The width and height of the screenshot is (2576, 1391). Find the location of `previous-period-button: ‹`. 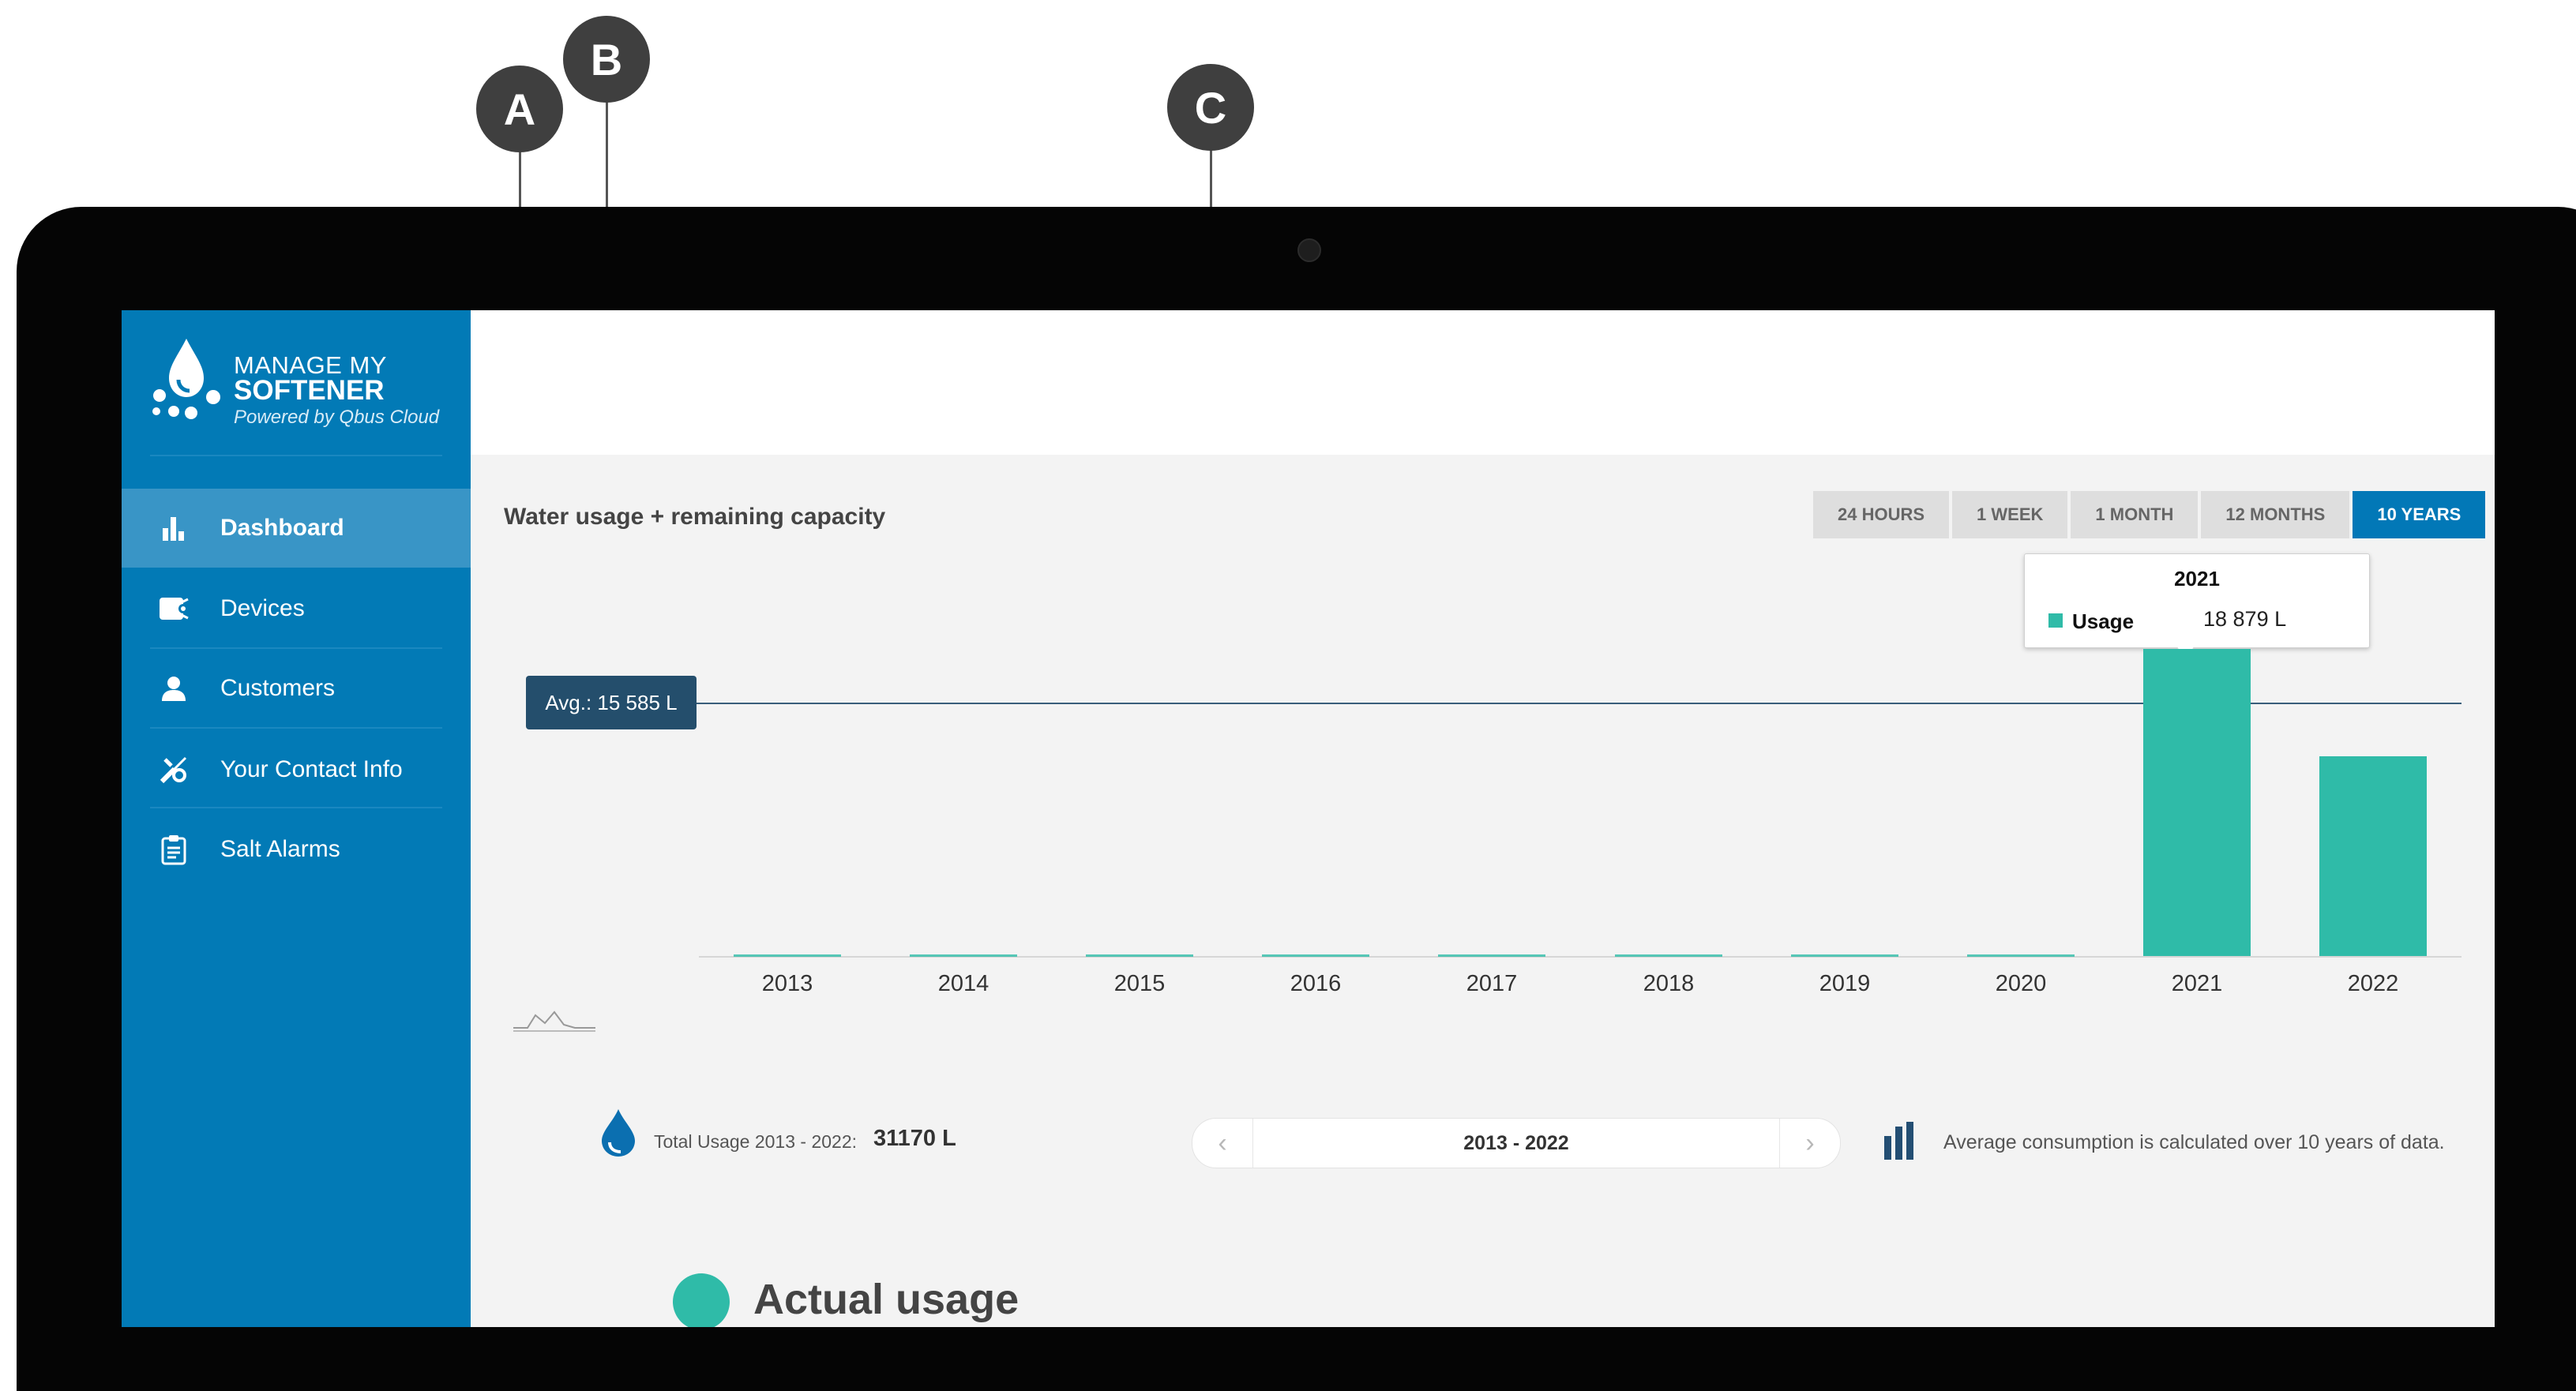

previous-period-button: ‹ is located at coordinates (1222, 1143).